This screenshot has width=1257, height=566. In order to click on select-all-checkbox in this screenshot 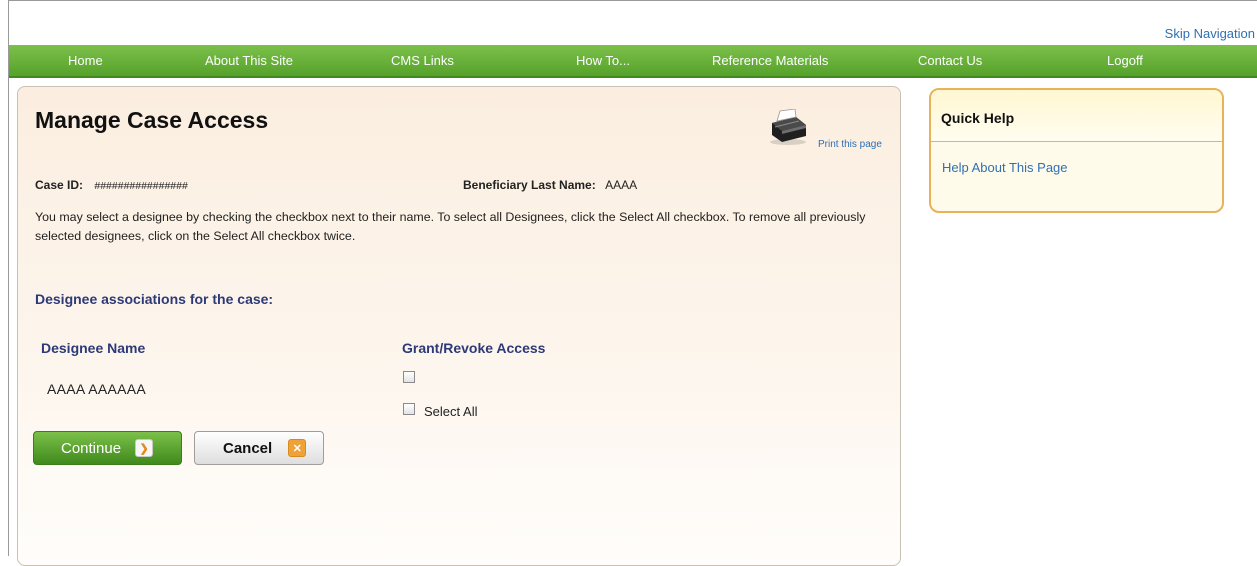, I will do `click(409, 409)`.